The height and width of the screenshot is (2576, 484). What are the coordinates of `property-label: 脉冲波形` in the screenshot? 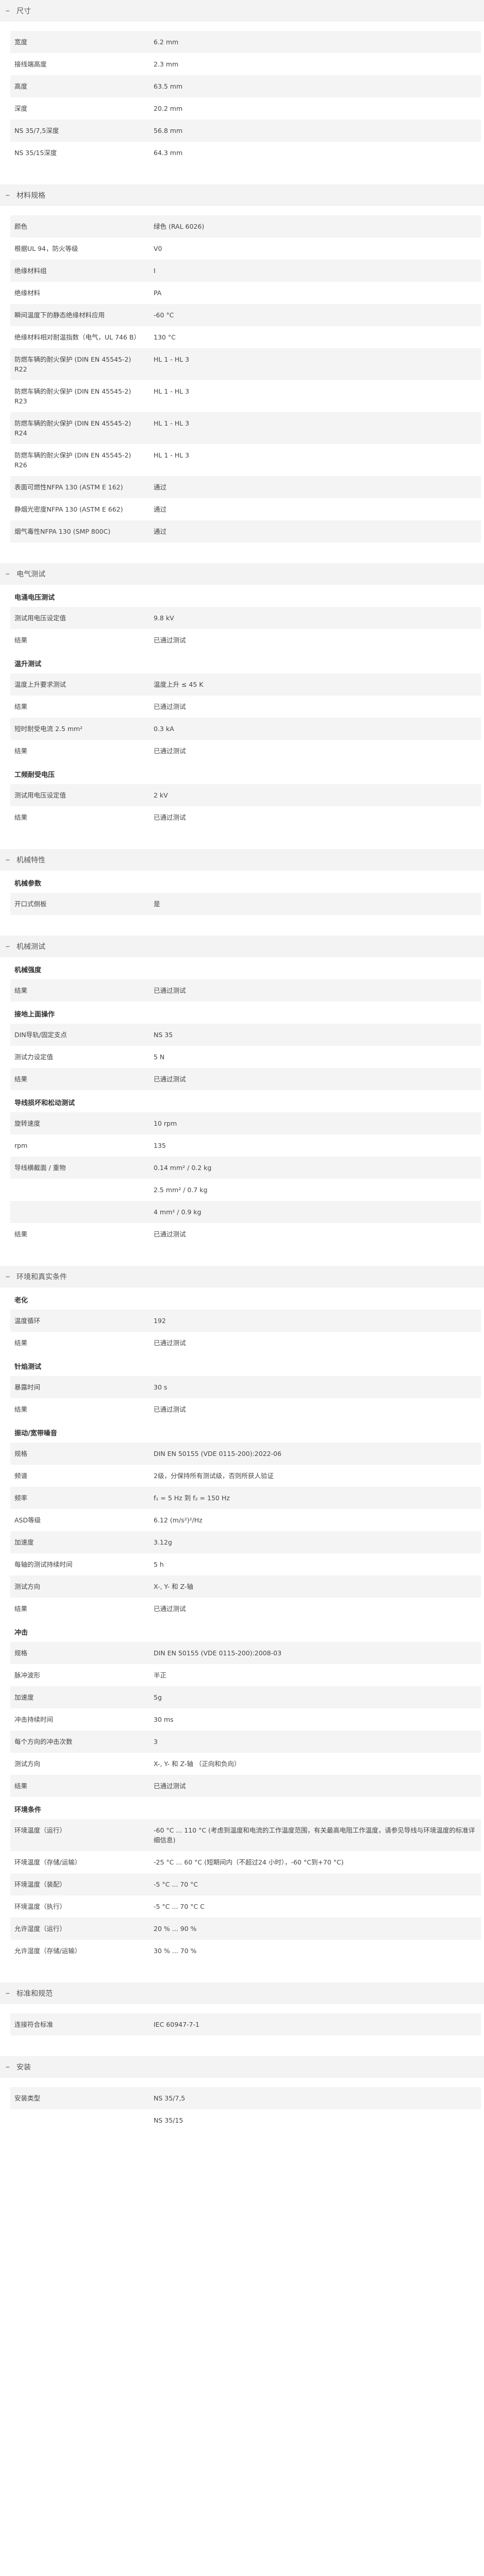 It's located at (27, 1675).